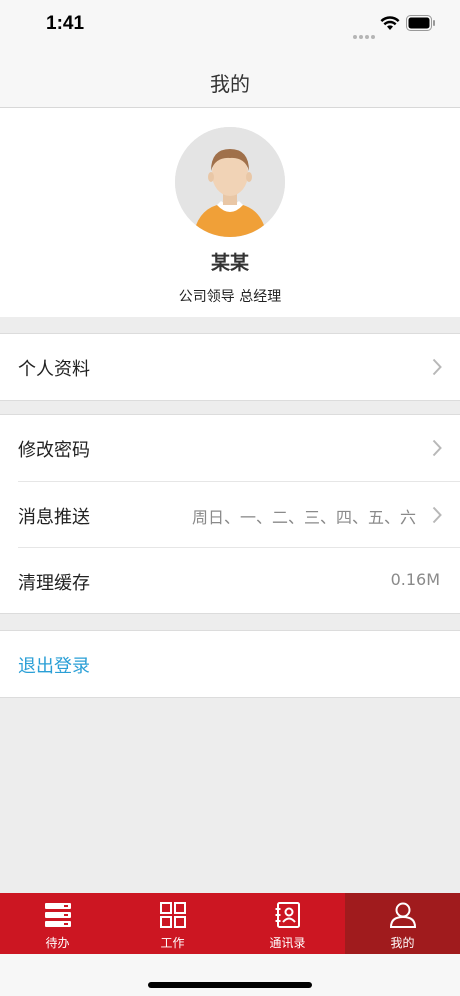 The height and width of the screenshot is (996, 460). I want to click on todo-icon, so click(57, 915).